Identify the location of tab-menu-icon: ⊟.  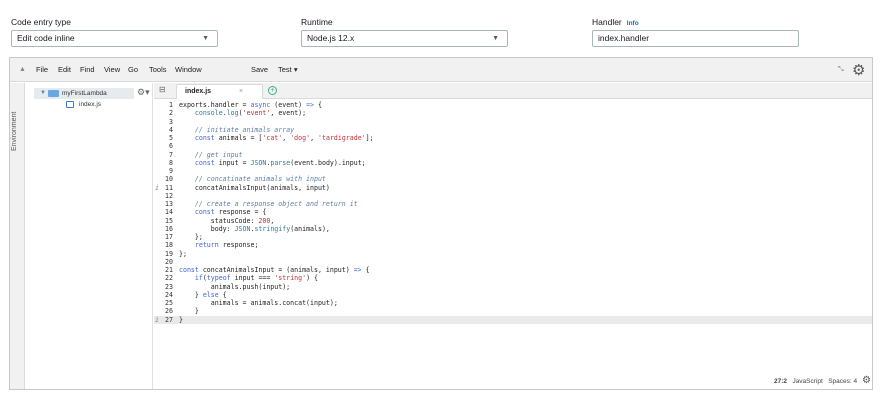
(162, 89).